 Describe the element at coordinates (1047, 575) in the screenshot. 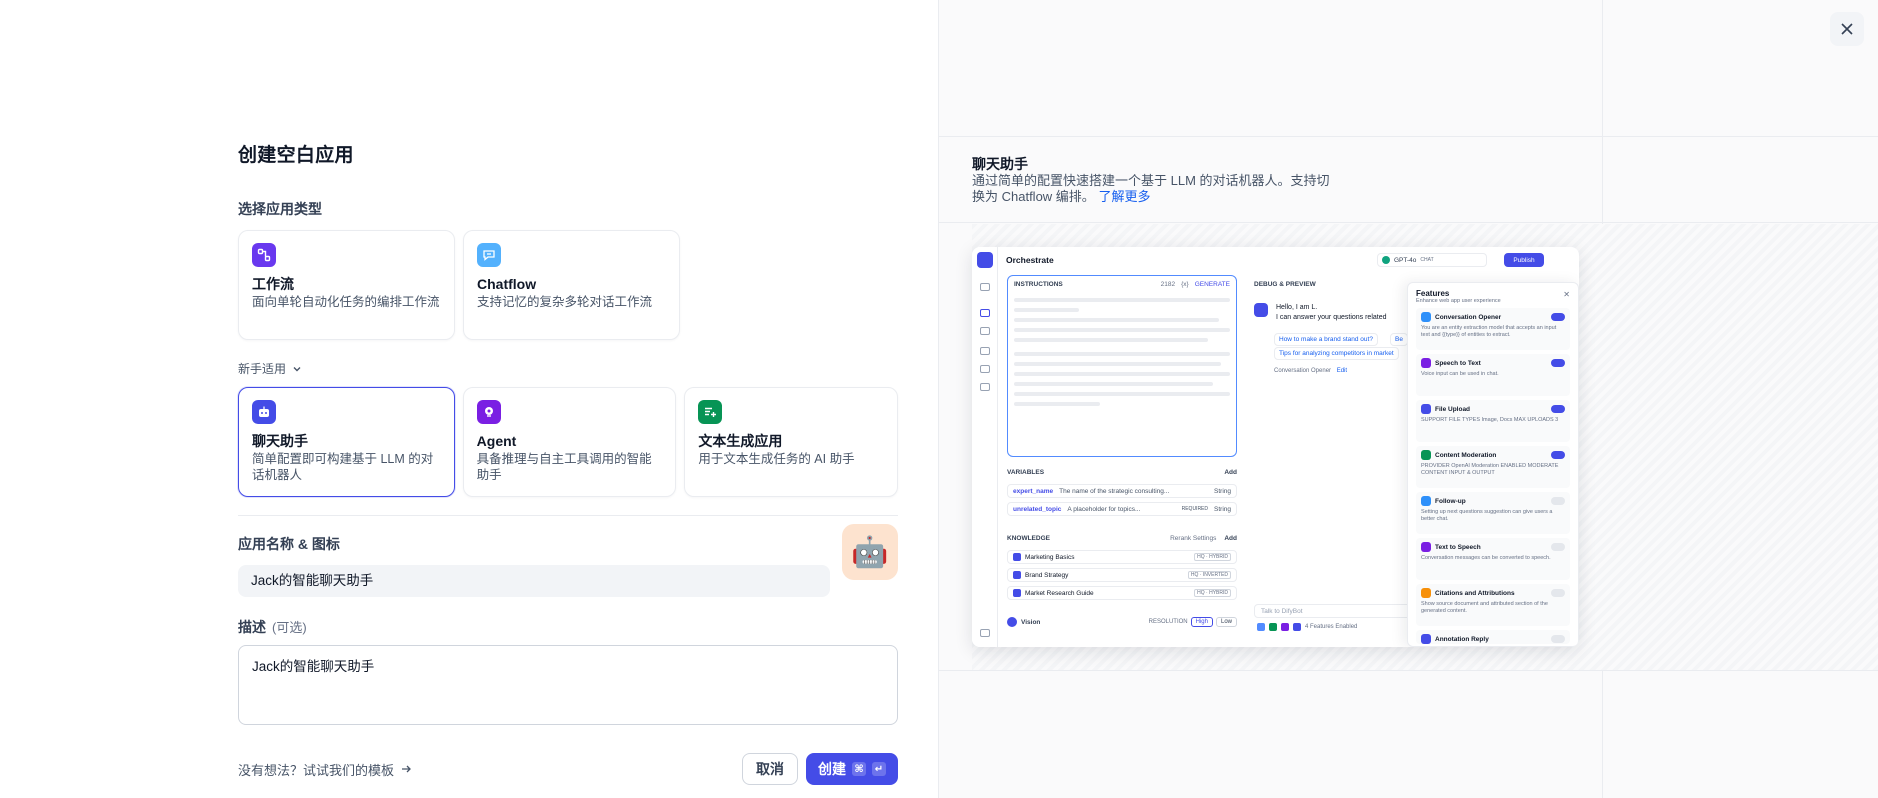

I see `dataset-name: Brand Strategy` at that location.